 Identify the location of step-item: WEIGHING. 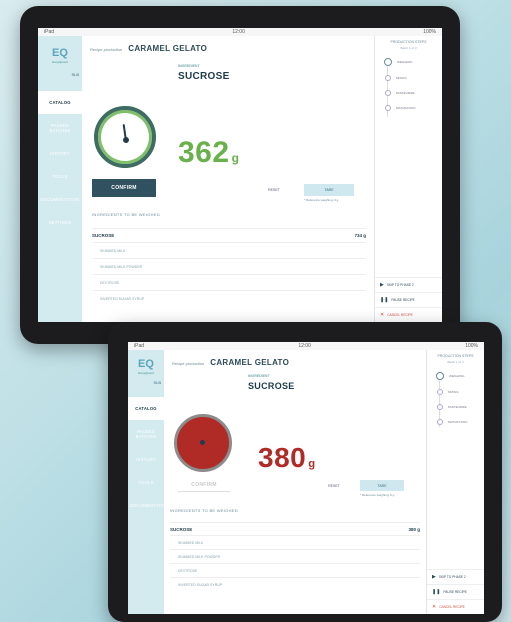
(413, 62).